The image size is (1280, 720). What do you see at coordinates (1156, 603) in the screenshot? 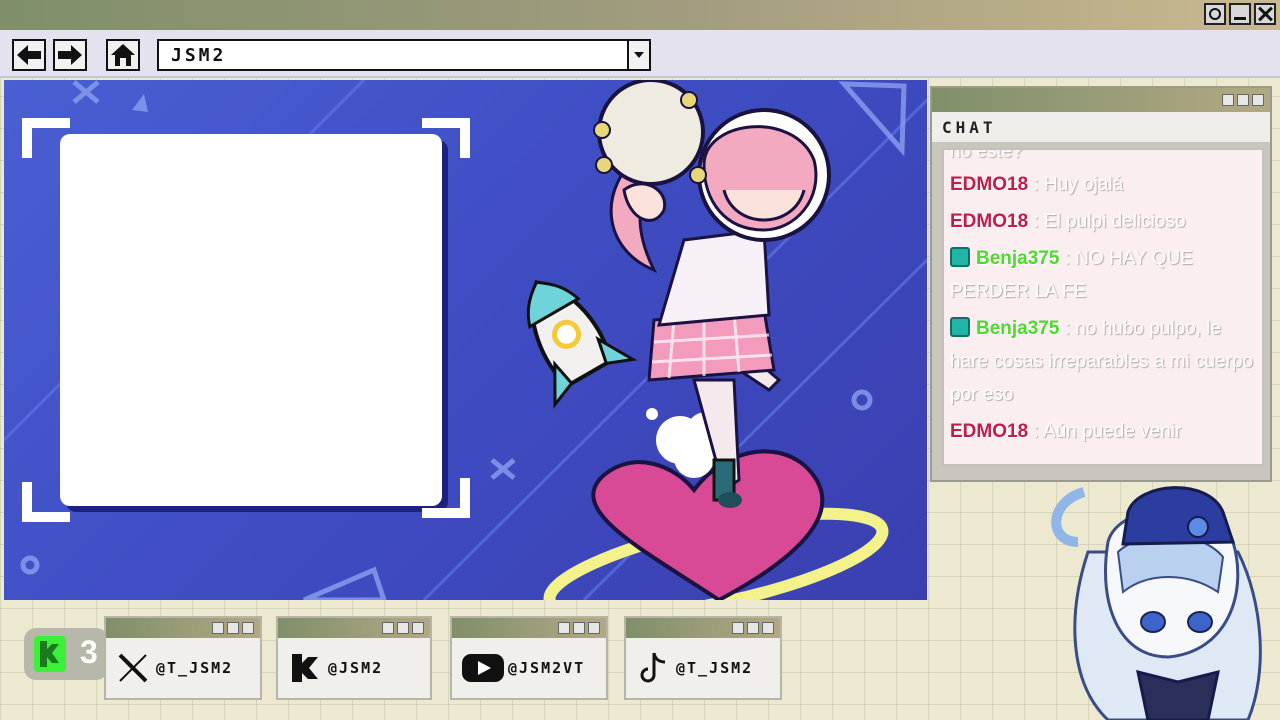
I see `vtuber-avatar` at bounding box center [1156, 603].